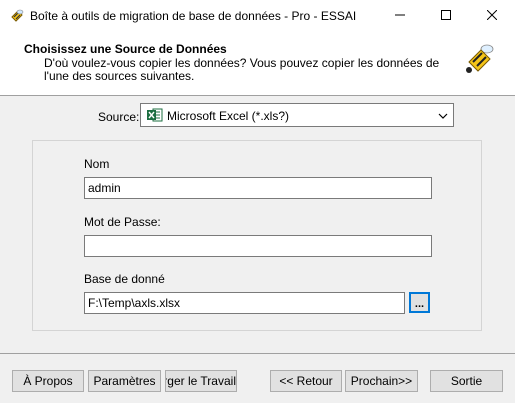  Describe the element at coordinates (480, 59) in the screenshot. I see `bee-database-icon` at that location.